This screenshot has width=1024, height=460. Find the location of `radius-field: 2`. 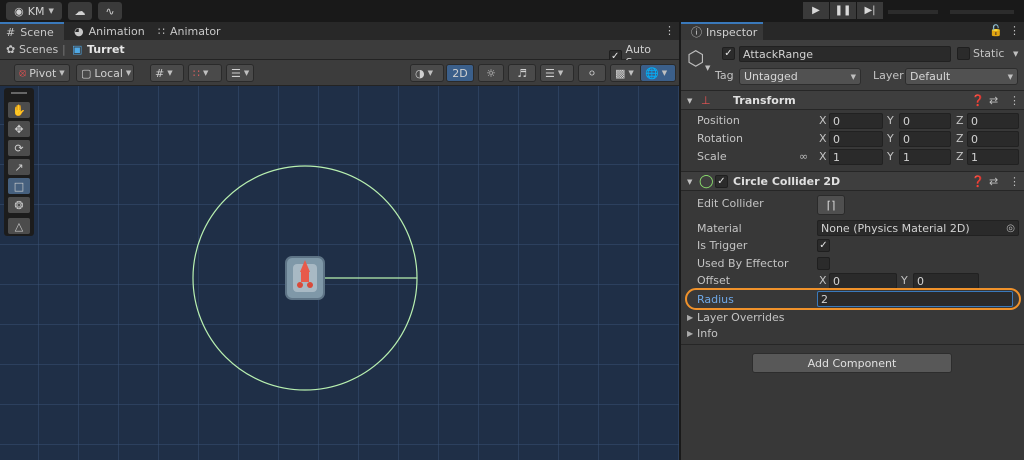

radius-field: 2 is located at coordinates (915, 299).